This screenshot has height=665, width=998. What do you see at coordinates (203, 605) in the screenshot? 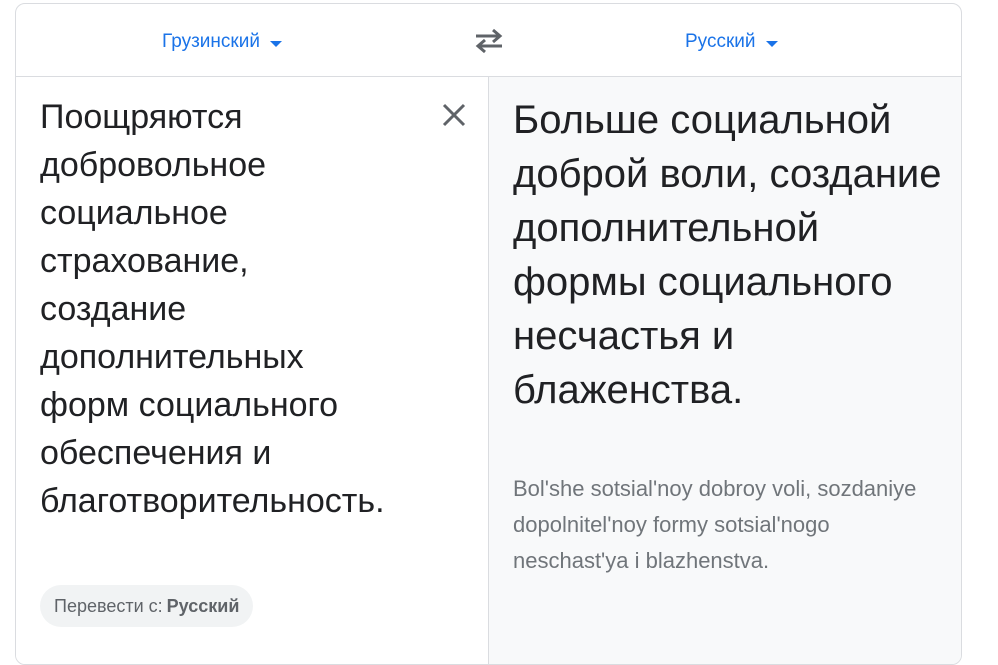
I see `detected-language-name: Русский` at bounding box center [203, 605].